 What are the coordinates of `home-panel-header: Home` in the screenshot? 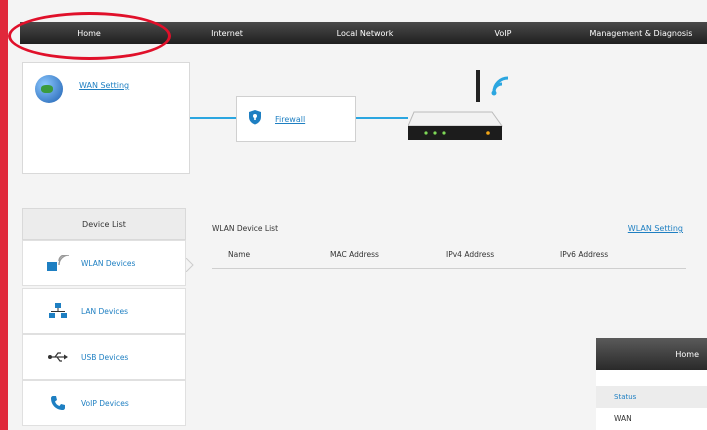 It's located at (651, 354).